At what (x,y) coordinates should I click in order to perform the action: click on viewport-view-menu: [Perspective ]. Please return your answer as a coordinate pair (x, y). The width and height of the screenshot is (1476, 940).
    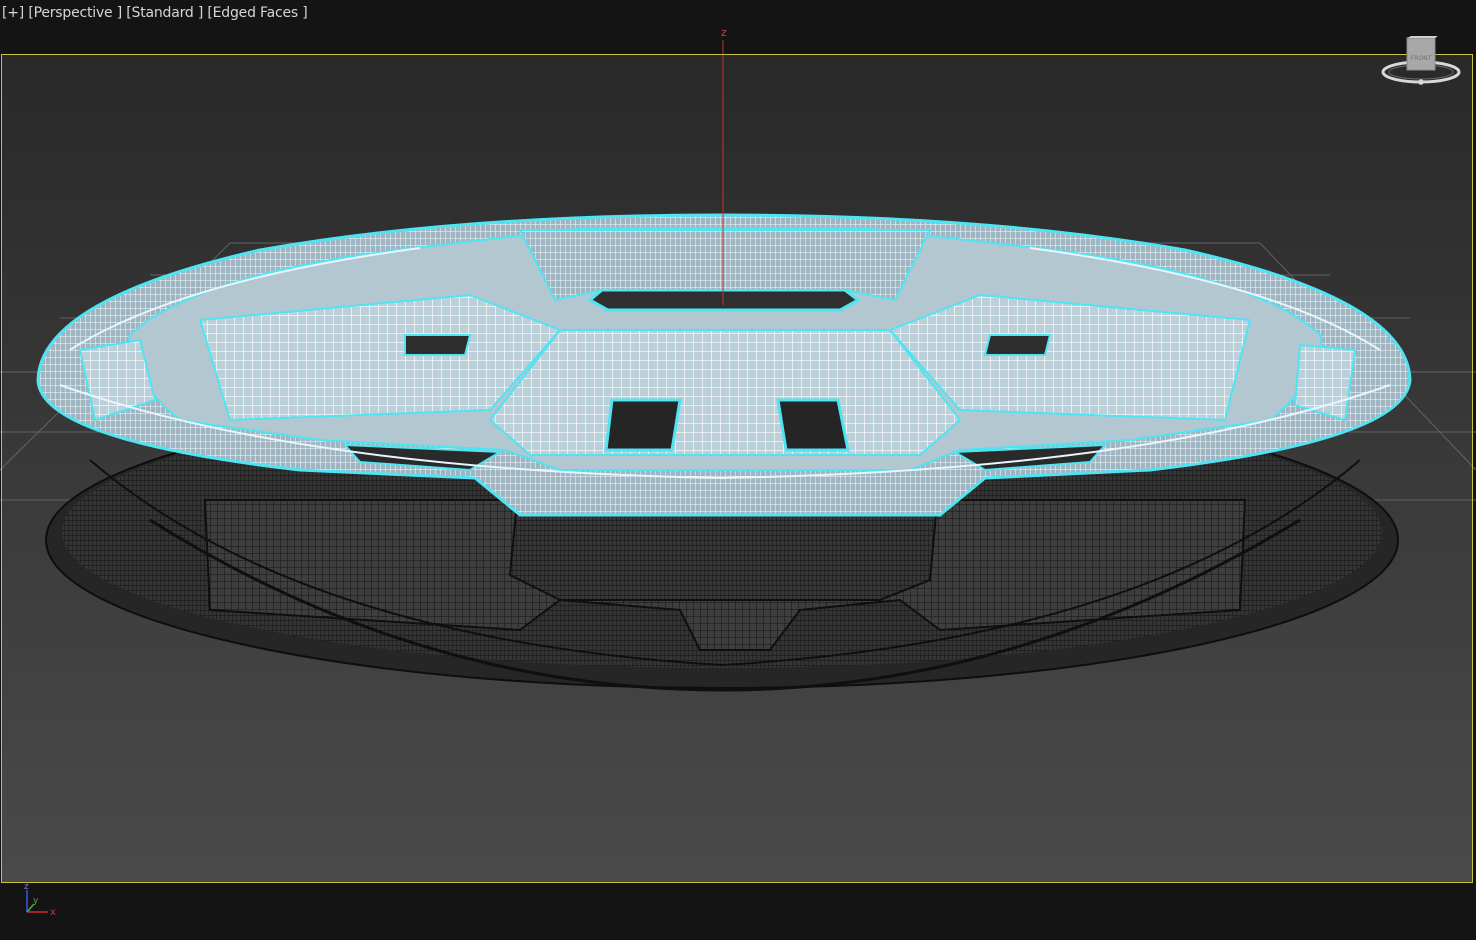
    Looking at the image, I should click on (75, 13).